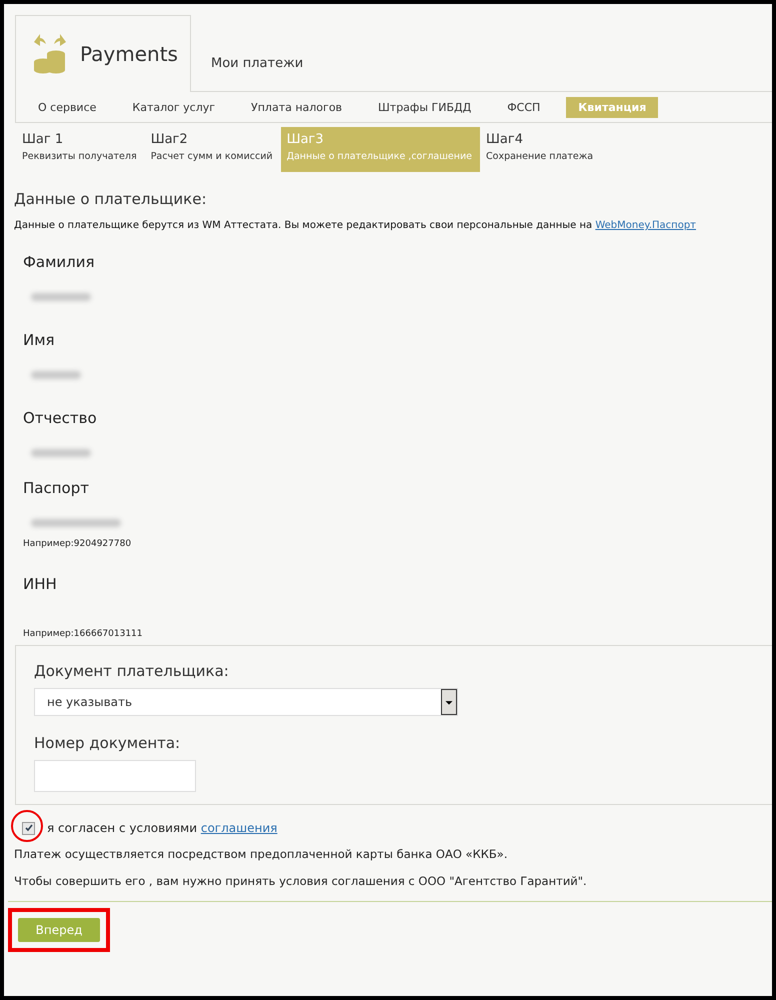  Describe the element at coordinates (43, 139) in the screenshot. I see `step-title: Шаг 1` at that location.